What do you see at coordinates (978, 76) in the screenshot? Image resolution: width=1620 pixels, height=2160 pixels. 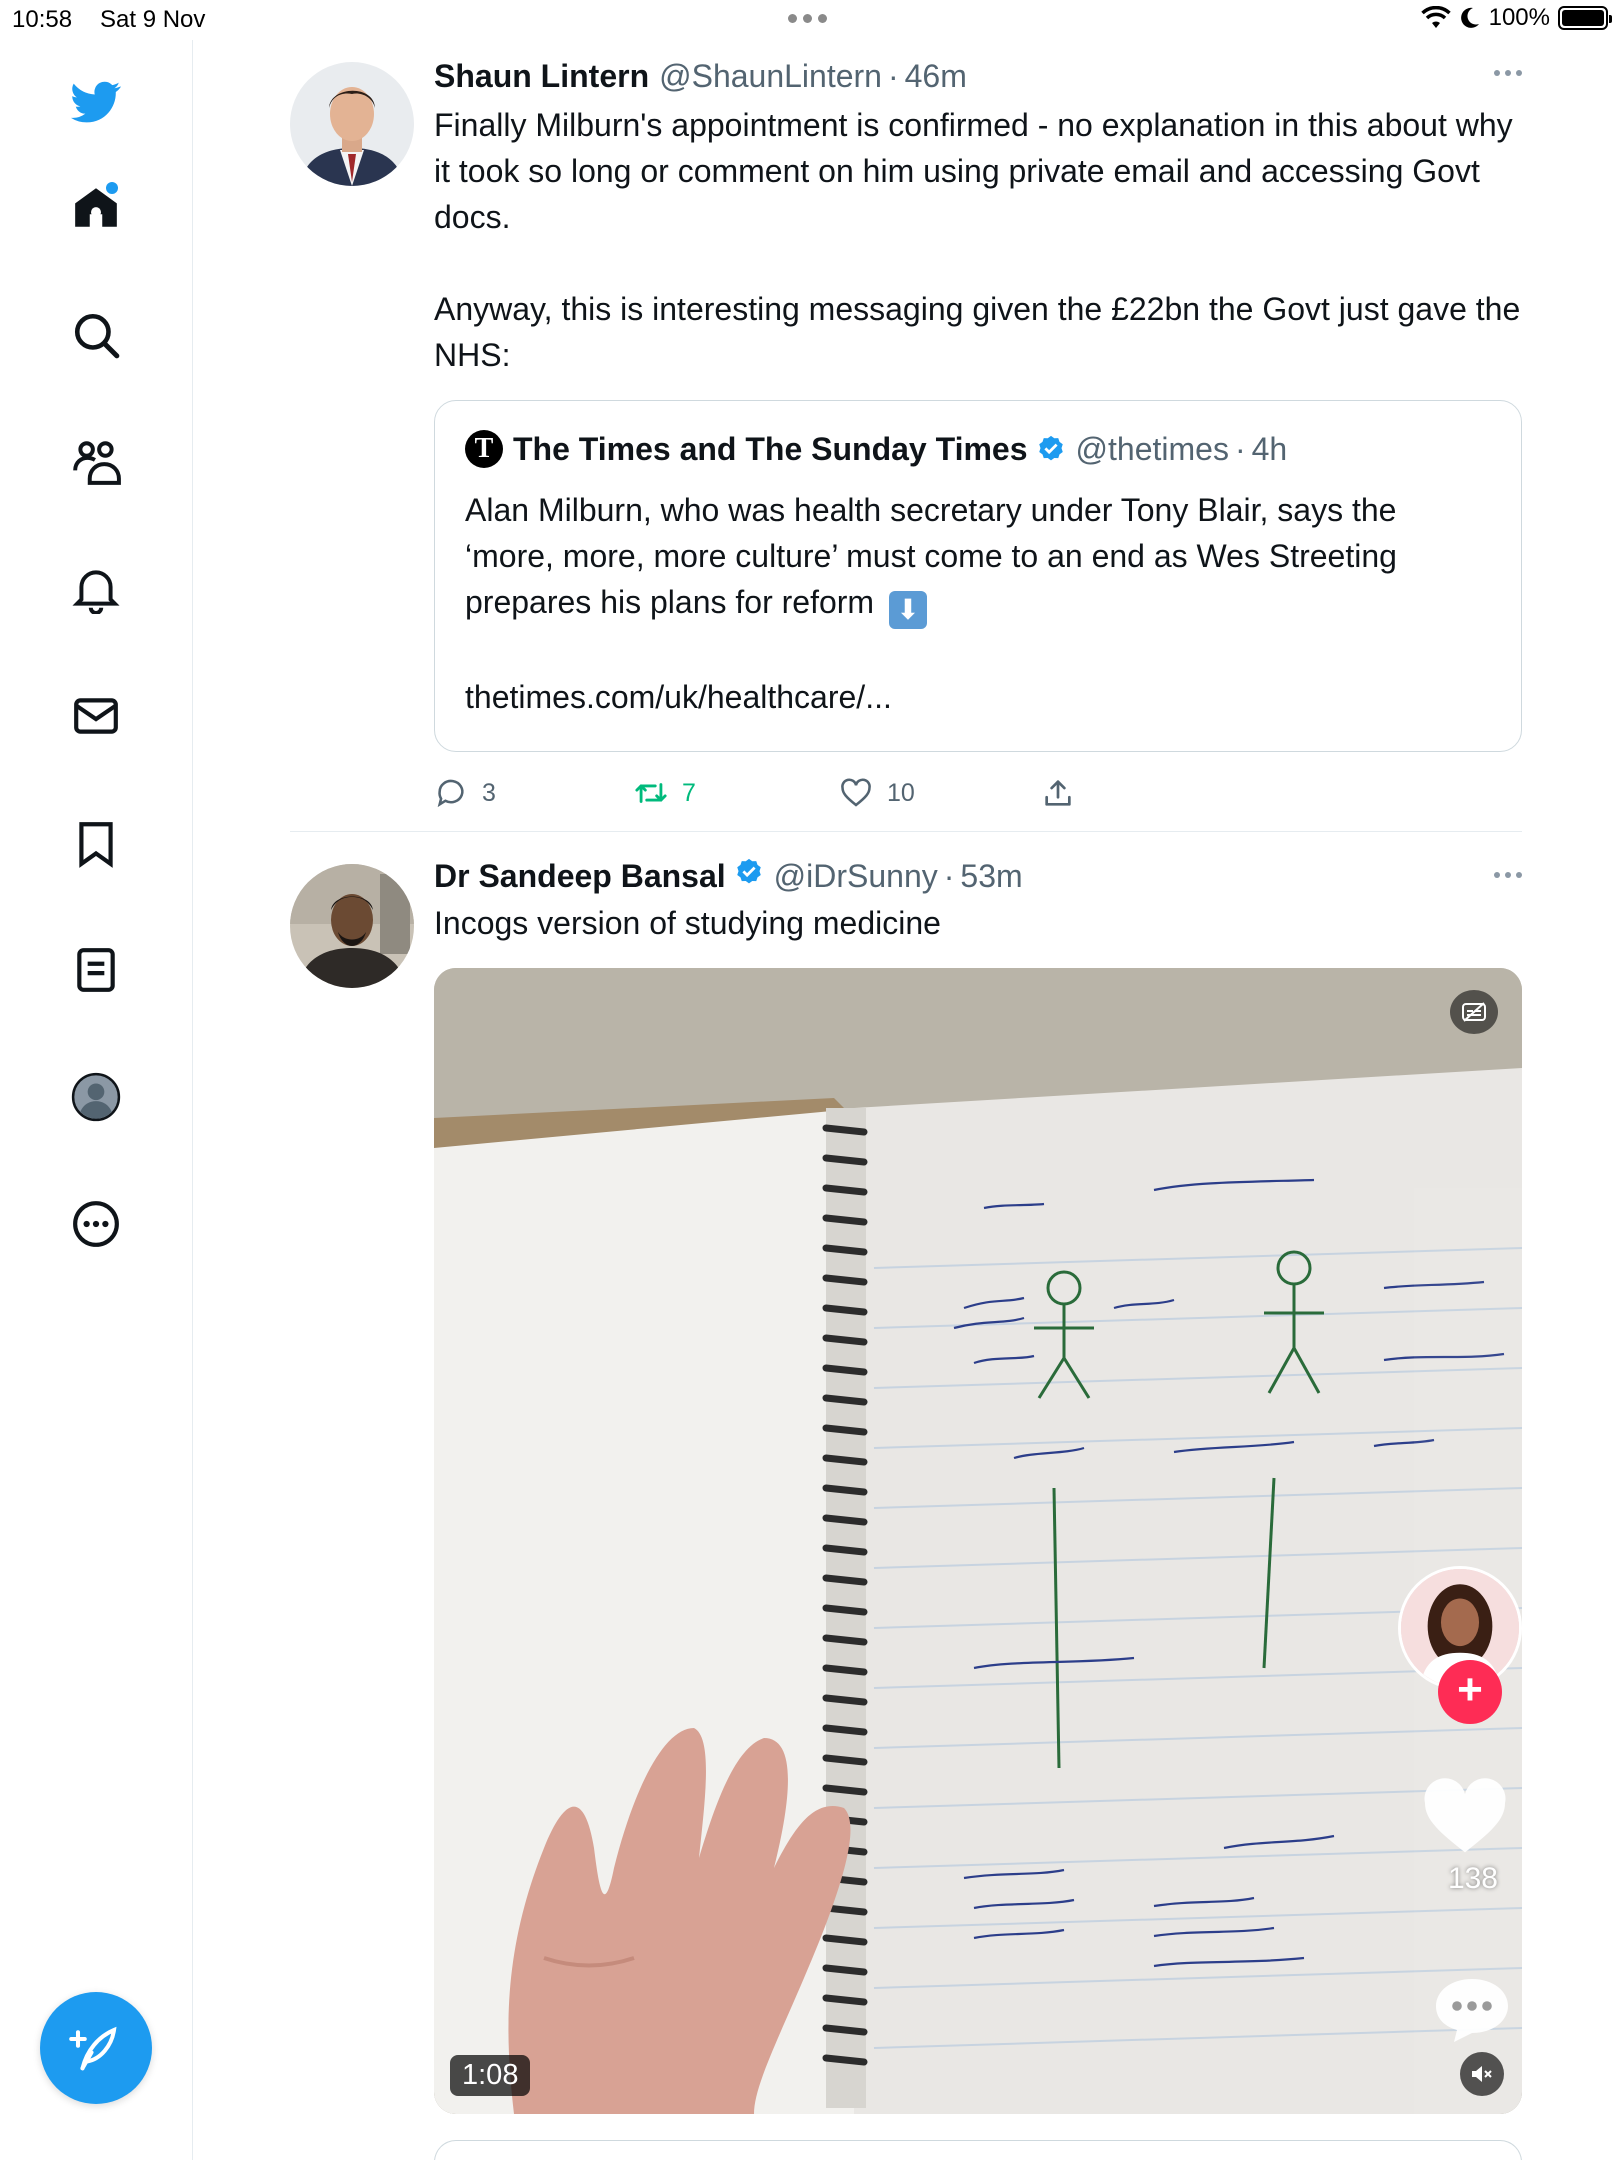 I see `tweet-header: Shaun Lintern @ShaunLintern · 46m` at bounding box center [978, 76].